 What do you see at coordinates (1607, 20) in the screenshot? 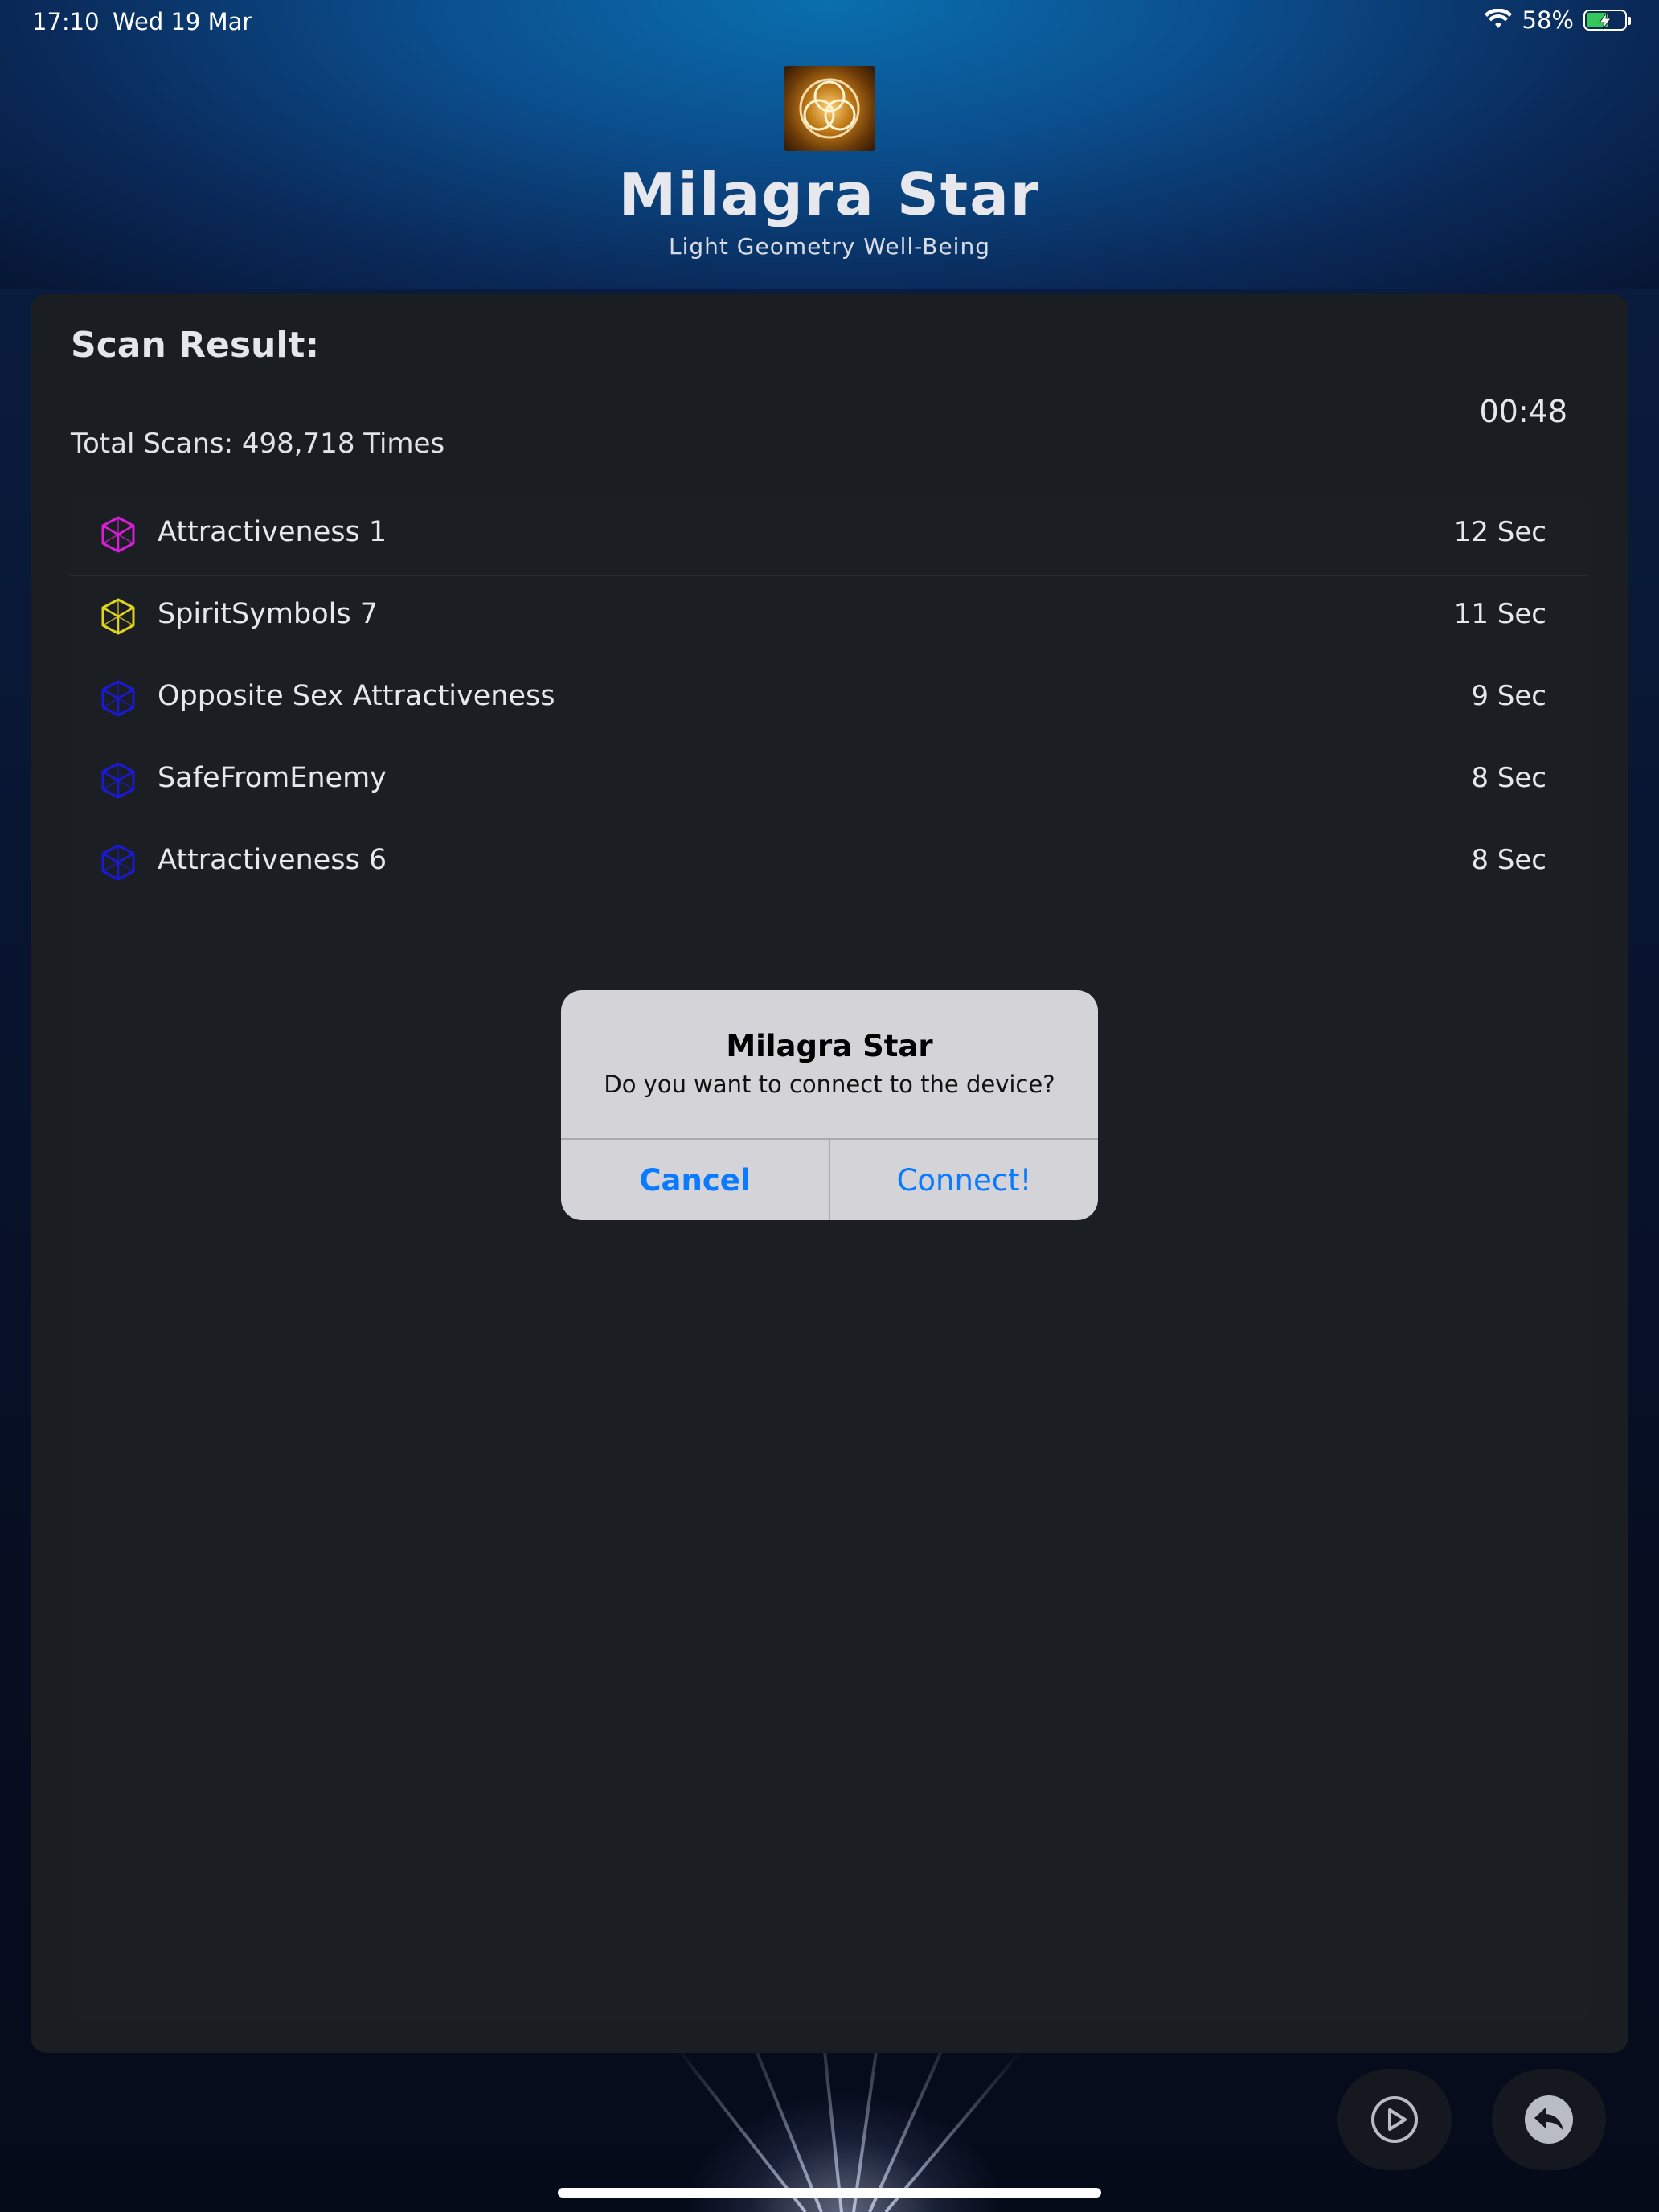
I see `battery-charging-icon` at bounding box center [1607, 20].